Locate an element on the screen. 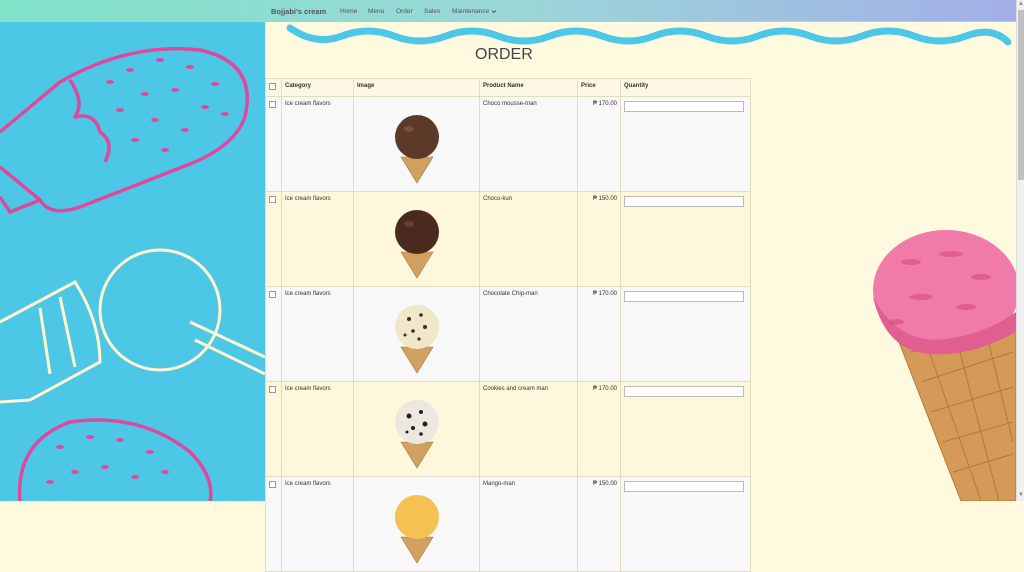  chocolate-scoop-image is located at coordinates (416, 149).